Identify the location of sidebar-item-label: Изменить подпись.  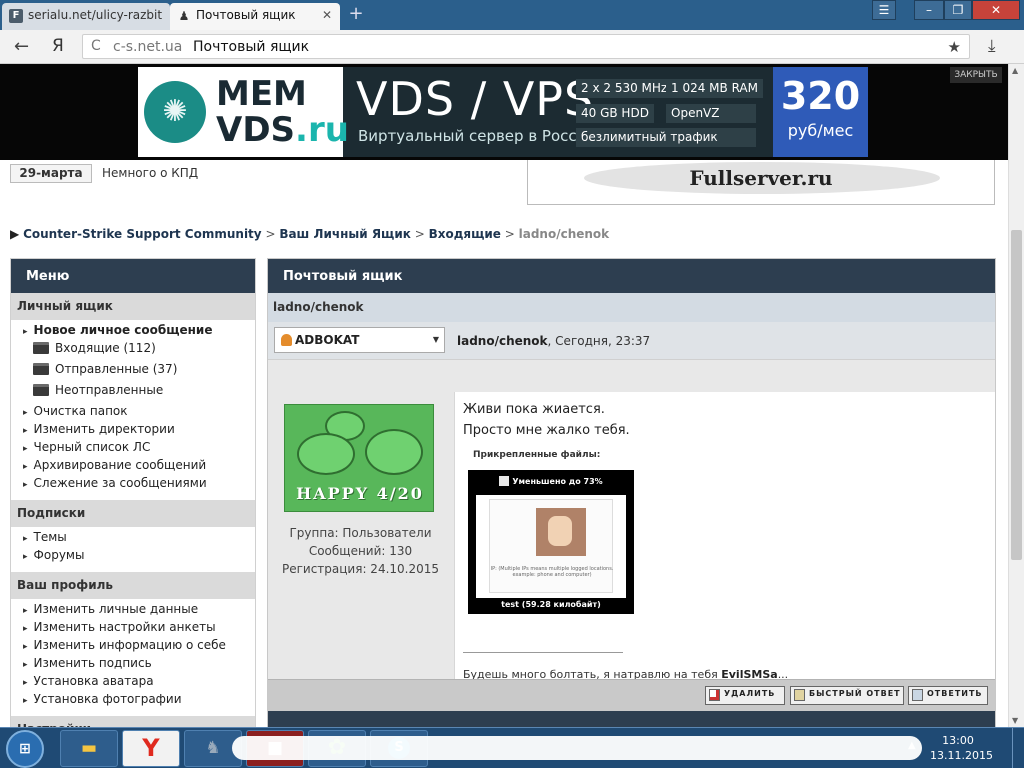
(92, 663).